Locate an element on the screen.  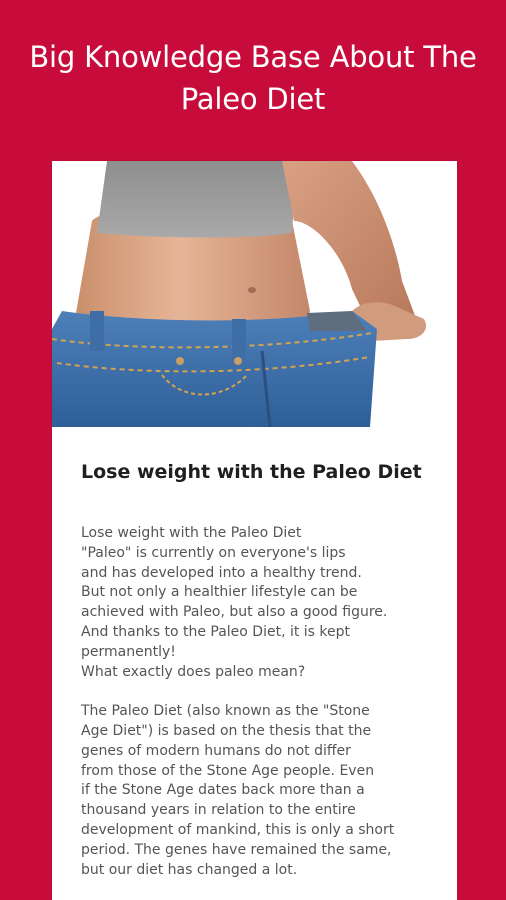
article-title: Lose weight with the Paleo Diet is located at coordinates (251, 472).